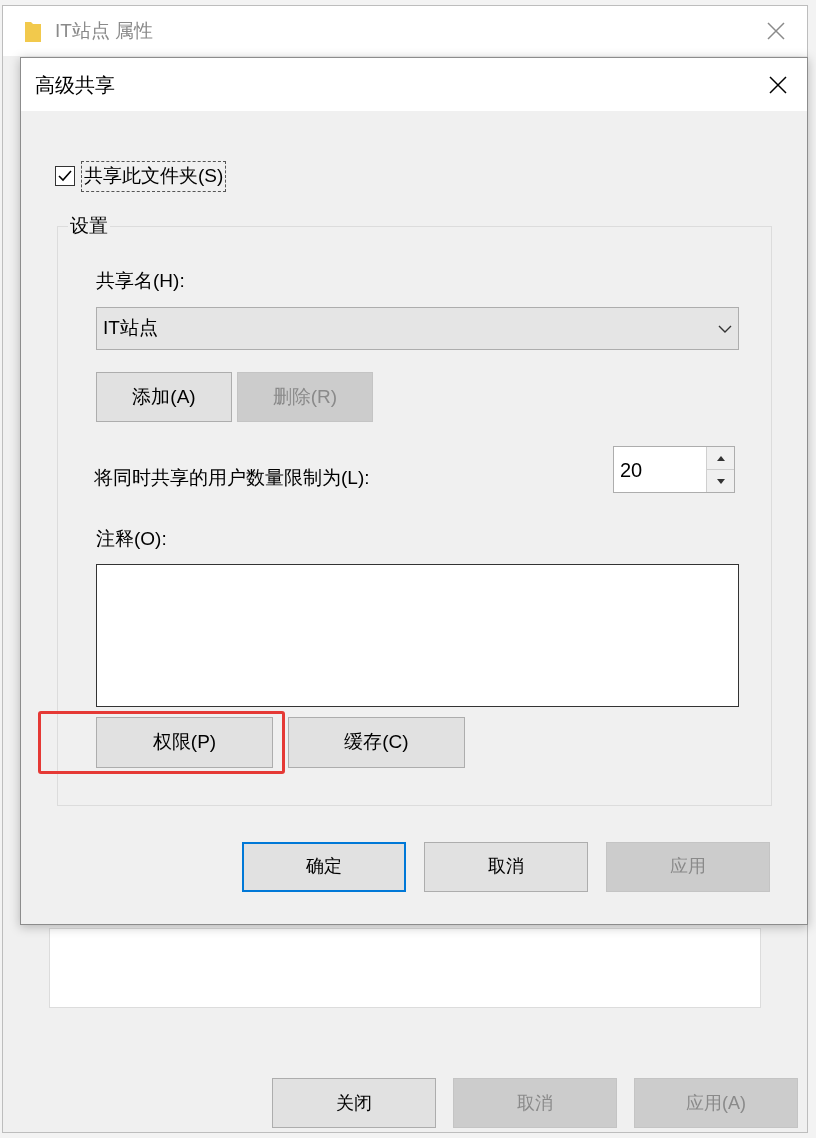 Image resolution: width=816 pixels, height=1138 pixels. I want to click on checkbox, so click(65, 176).